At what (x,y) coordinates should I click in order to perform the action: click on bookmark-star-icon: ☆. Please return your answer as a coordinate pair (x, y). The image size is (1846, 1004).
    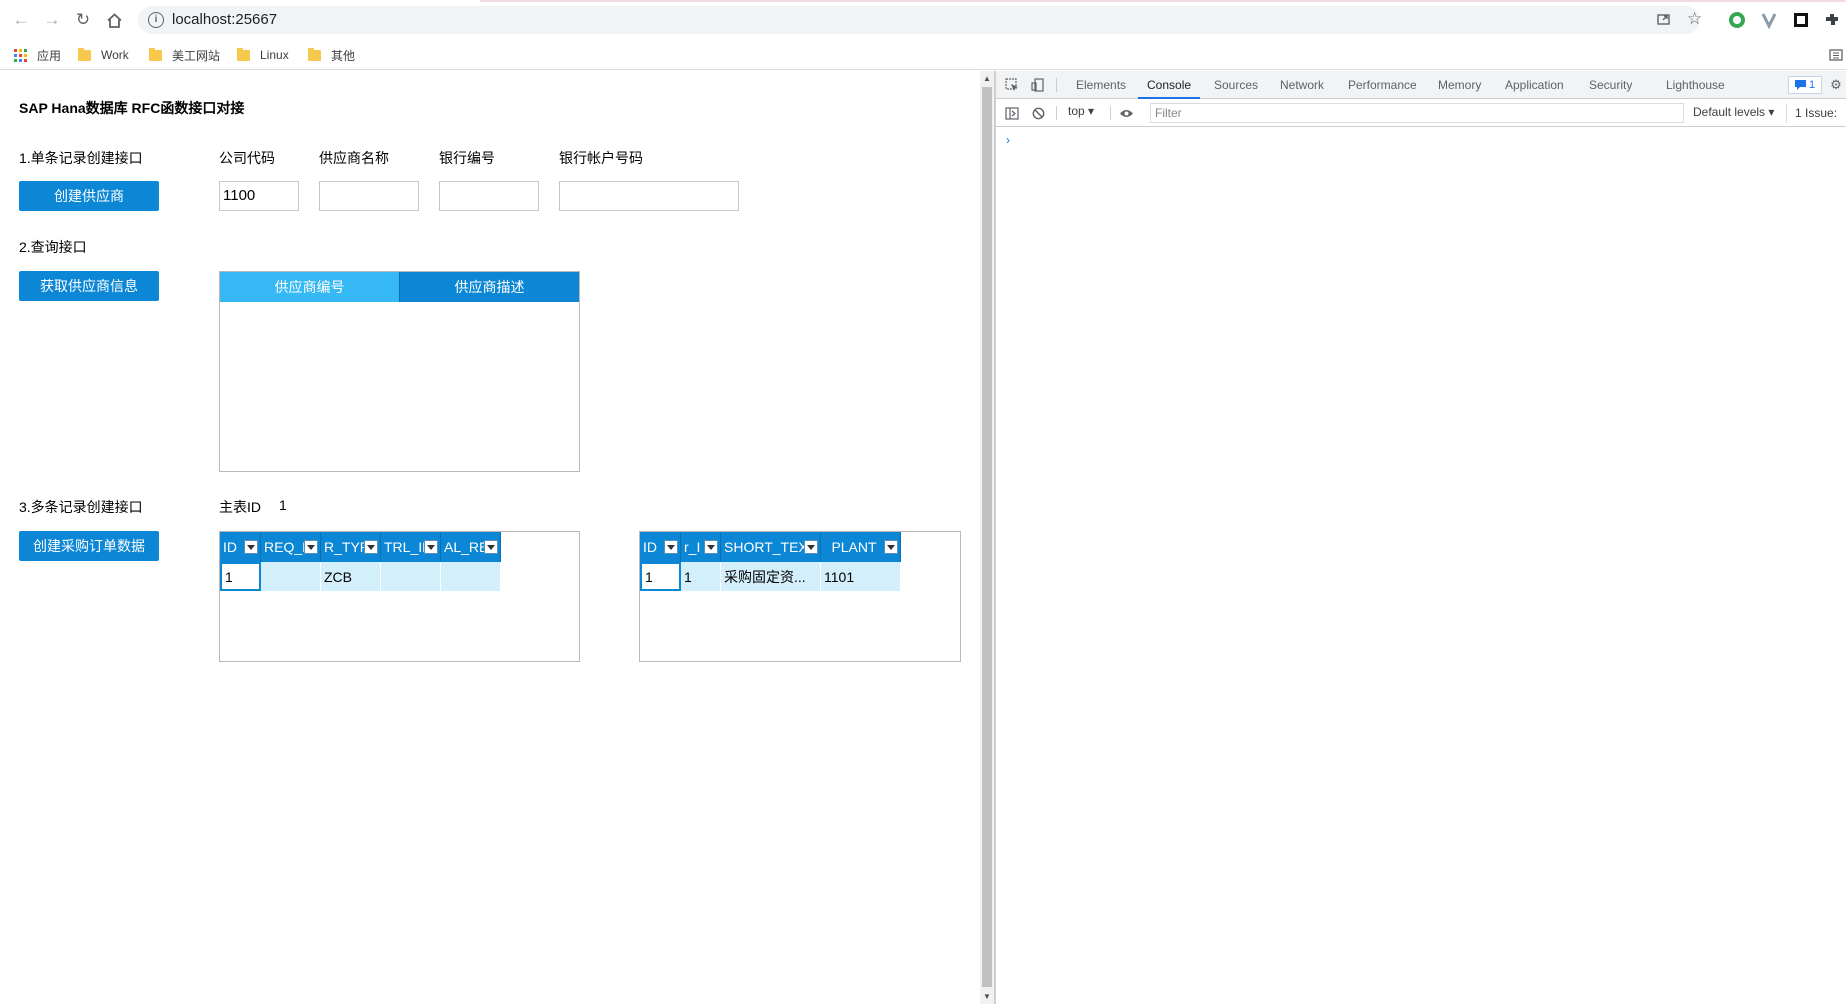
    Looking at the image, I should click on (1694, 19).